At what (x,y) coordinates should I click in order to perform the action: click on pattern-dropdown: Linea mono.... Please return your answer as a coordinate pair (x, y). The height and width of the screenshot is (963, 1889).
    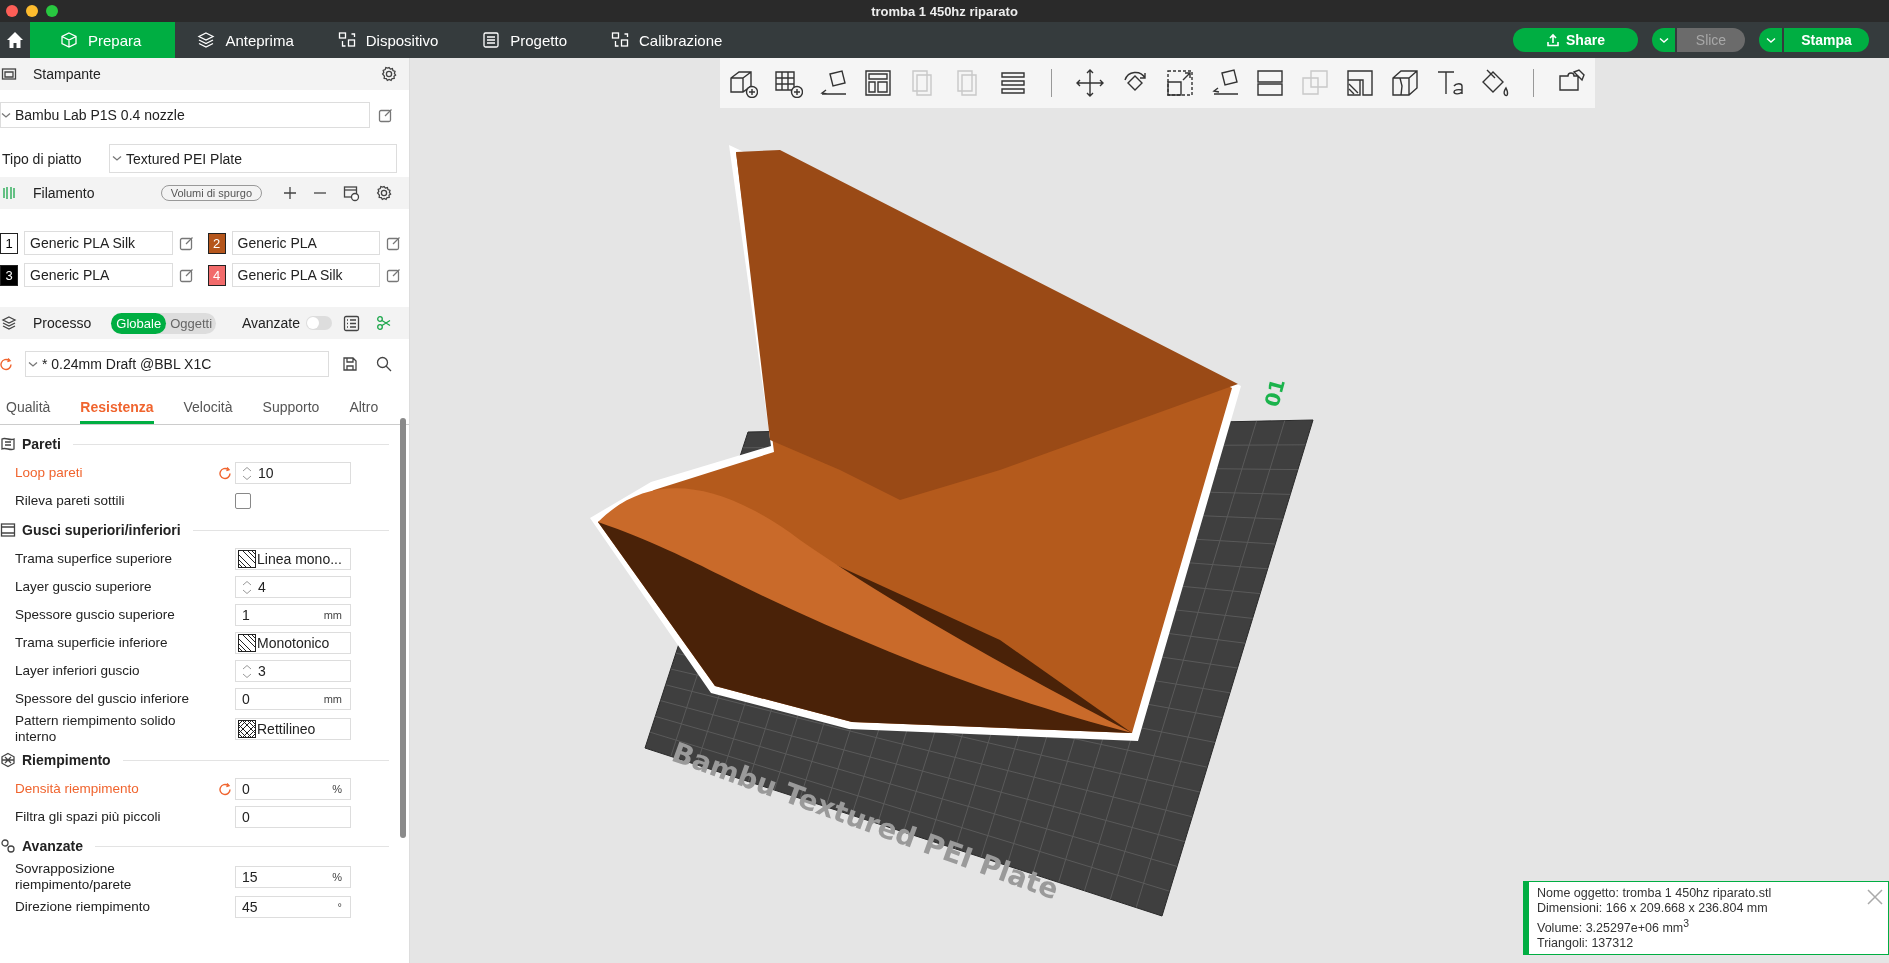
    Looking at the image, I should click on (293, 559).